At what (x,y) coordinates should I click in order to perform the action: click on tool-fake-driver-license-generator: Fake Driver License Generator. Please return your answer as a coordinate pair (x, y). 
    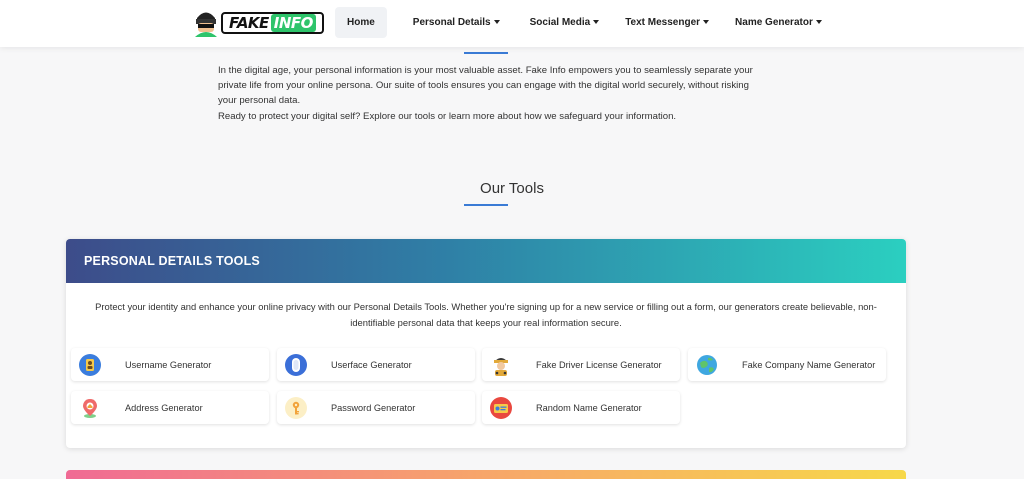
    Looking at the image, I should click on (581, 364).